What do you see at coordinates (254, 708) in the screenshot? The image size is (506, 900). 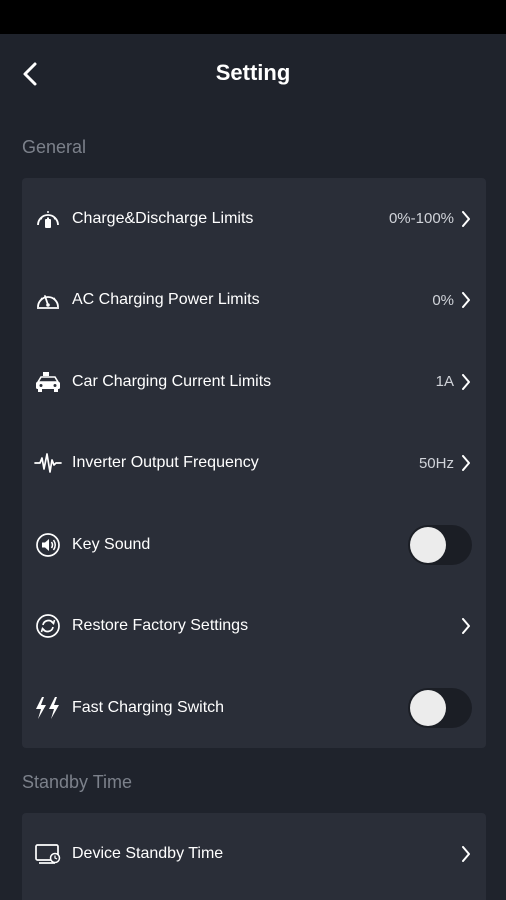 I see `setting-fast-charging-switch: Fast Charging Switch` at bounding box center [254, 708].